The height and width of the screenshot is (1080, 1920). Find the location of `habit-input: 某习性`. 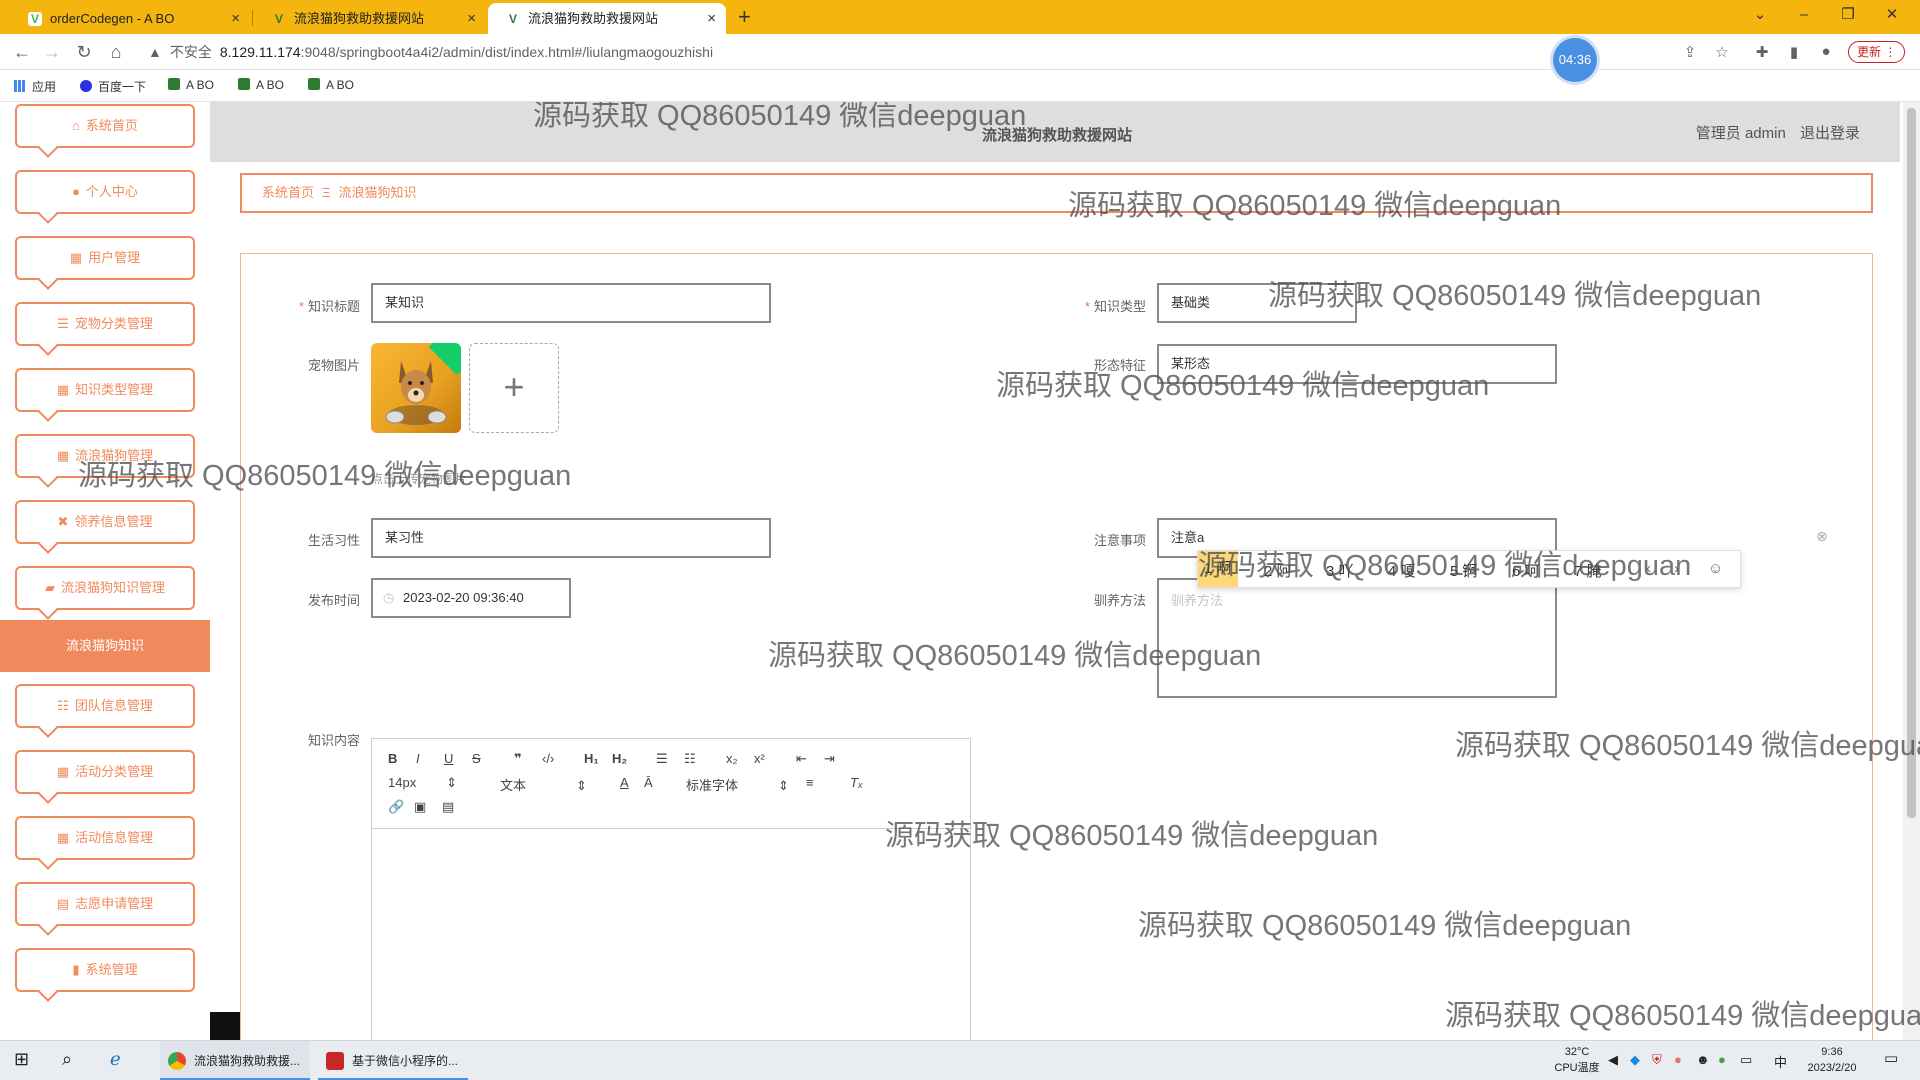

habit-input: 某习性 is located at coordinates (571, 538).